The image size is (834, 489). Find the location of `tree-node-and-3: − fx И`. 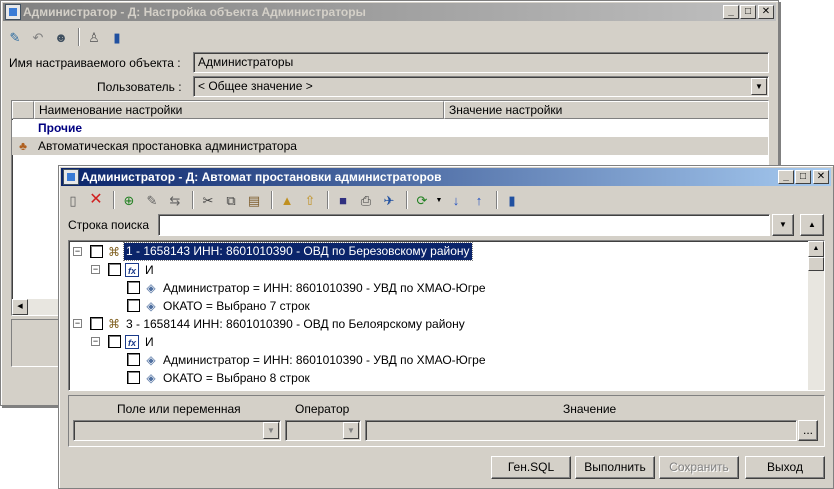

tree-node-and-3: − fx И is located at coordinates (446, 342).